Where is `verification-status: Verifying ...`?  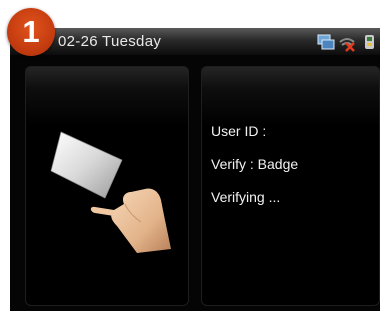 verification-status: Verifying ... is located at coordinates (246, 197).